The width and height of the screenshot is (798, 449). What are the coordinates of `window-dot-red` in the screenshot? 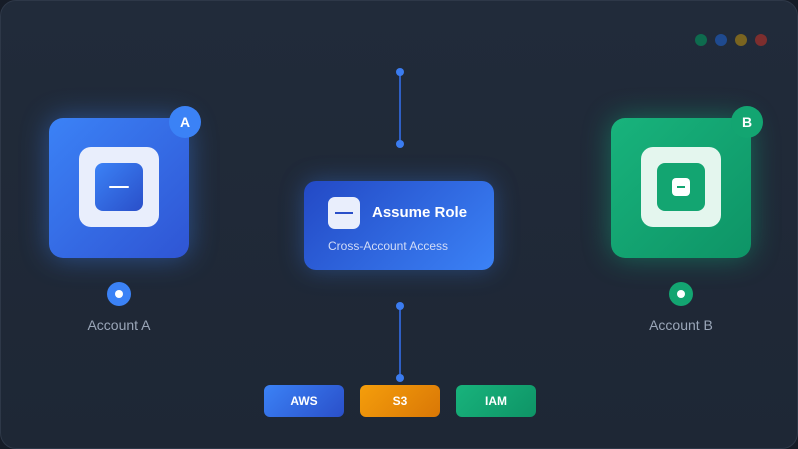 It's located at (761, 40).